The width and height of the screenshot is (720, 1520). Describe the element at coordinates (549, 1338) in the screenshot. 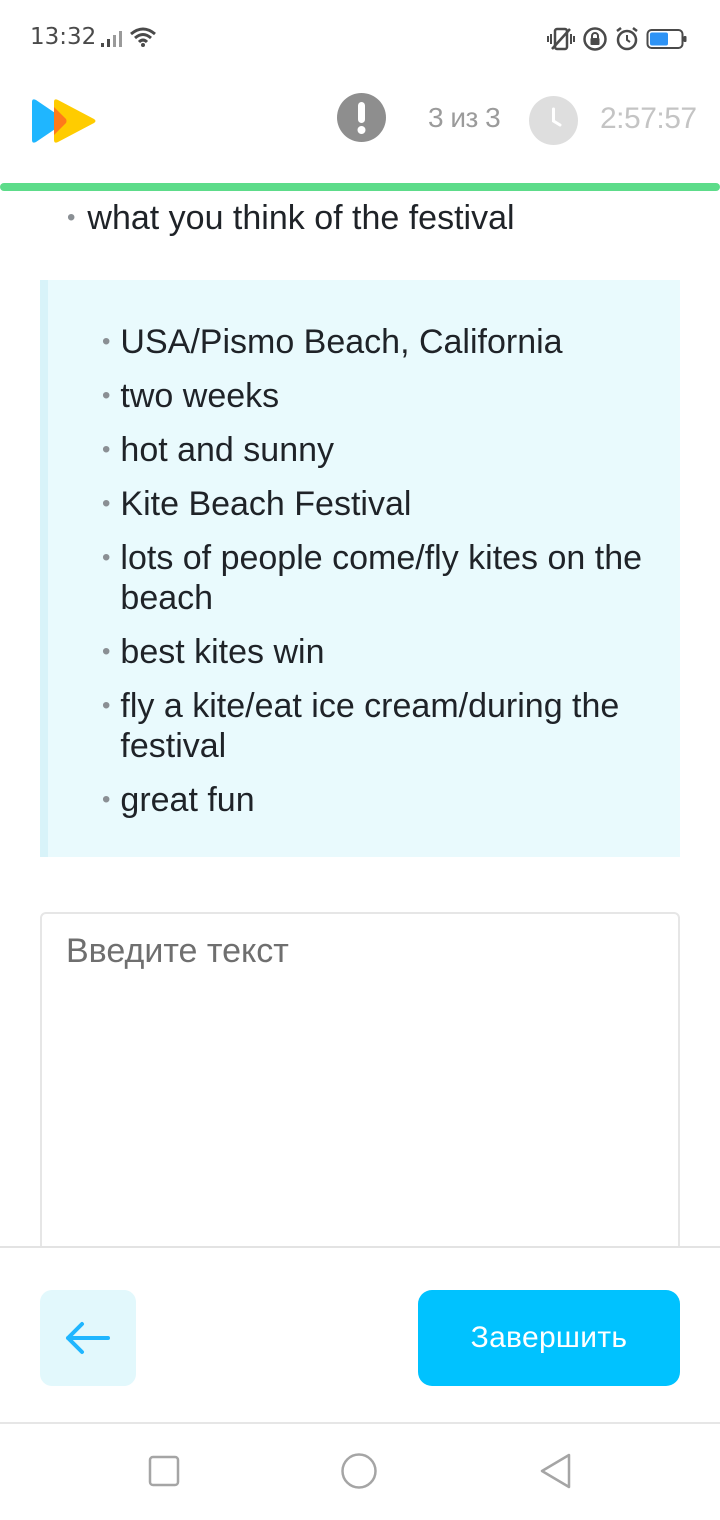

I see `finish-button: Завершить` at that location.